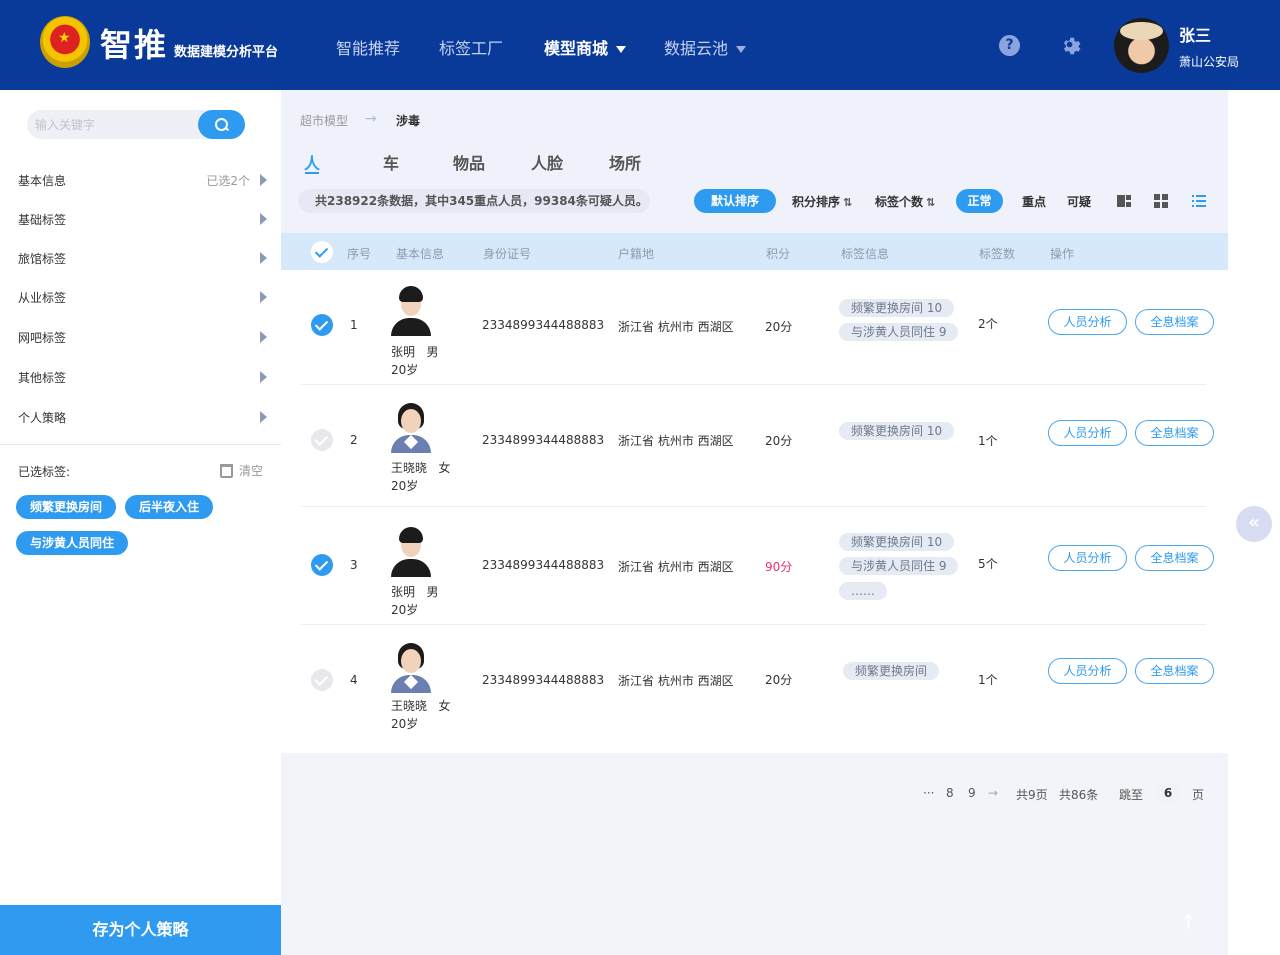 The width and height of the screenshot is (1280, 955). Describe the element at coordinates (368, 47) in the screenshot. I see `nav-smart-recommend: 智能推荐` at that location.